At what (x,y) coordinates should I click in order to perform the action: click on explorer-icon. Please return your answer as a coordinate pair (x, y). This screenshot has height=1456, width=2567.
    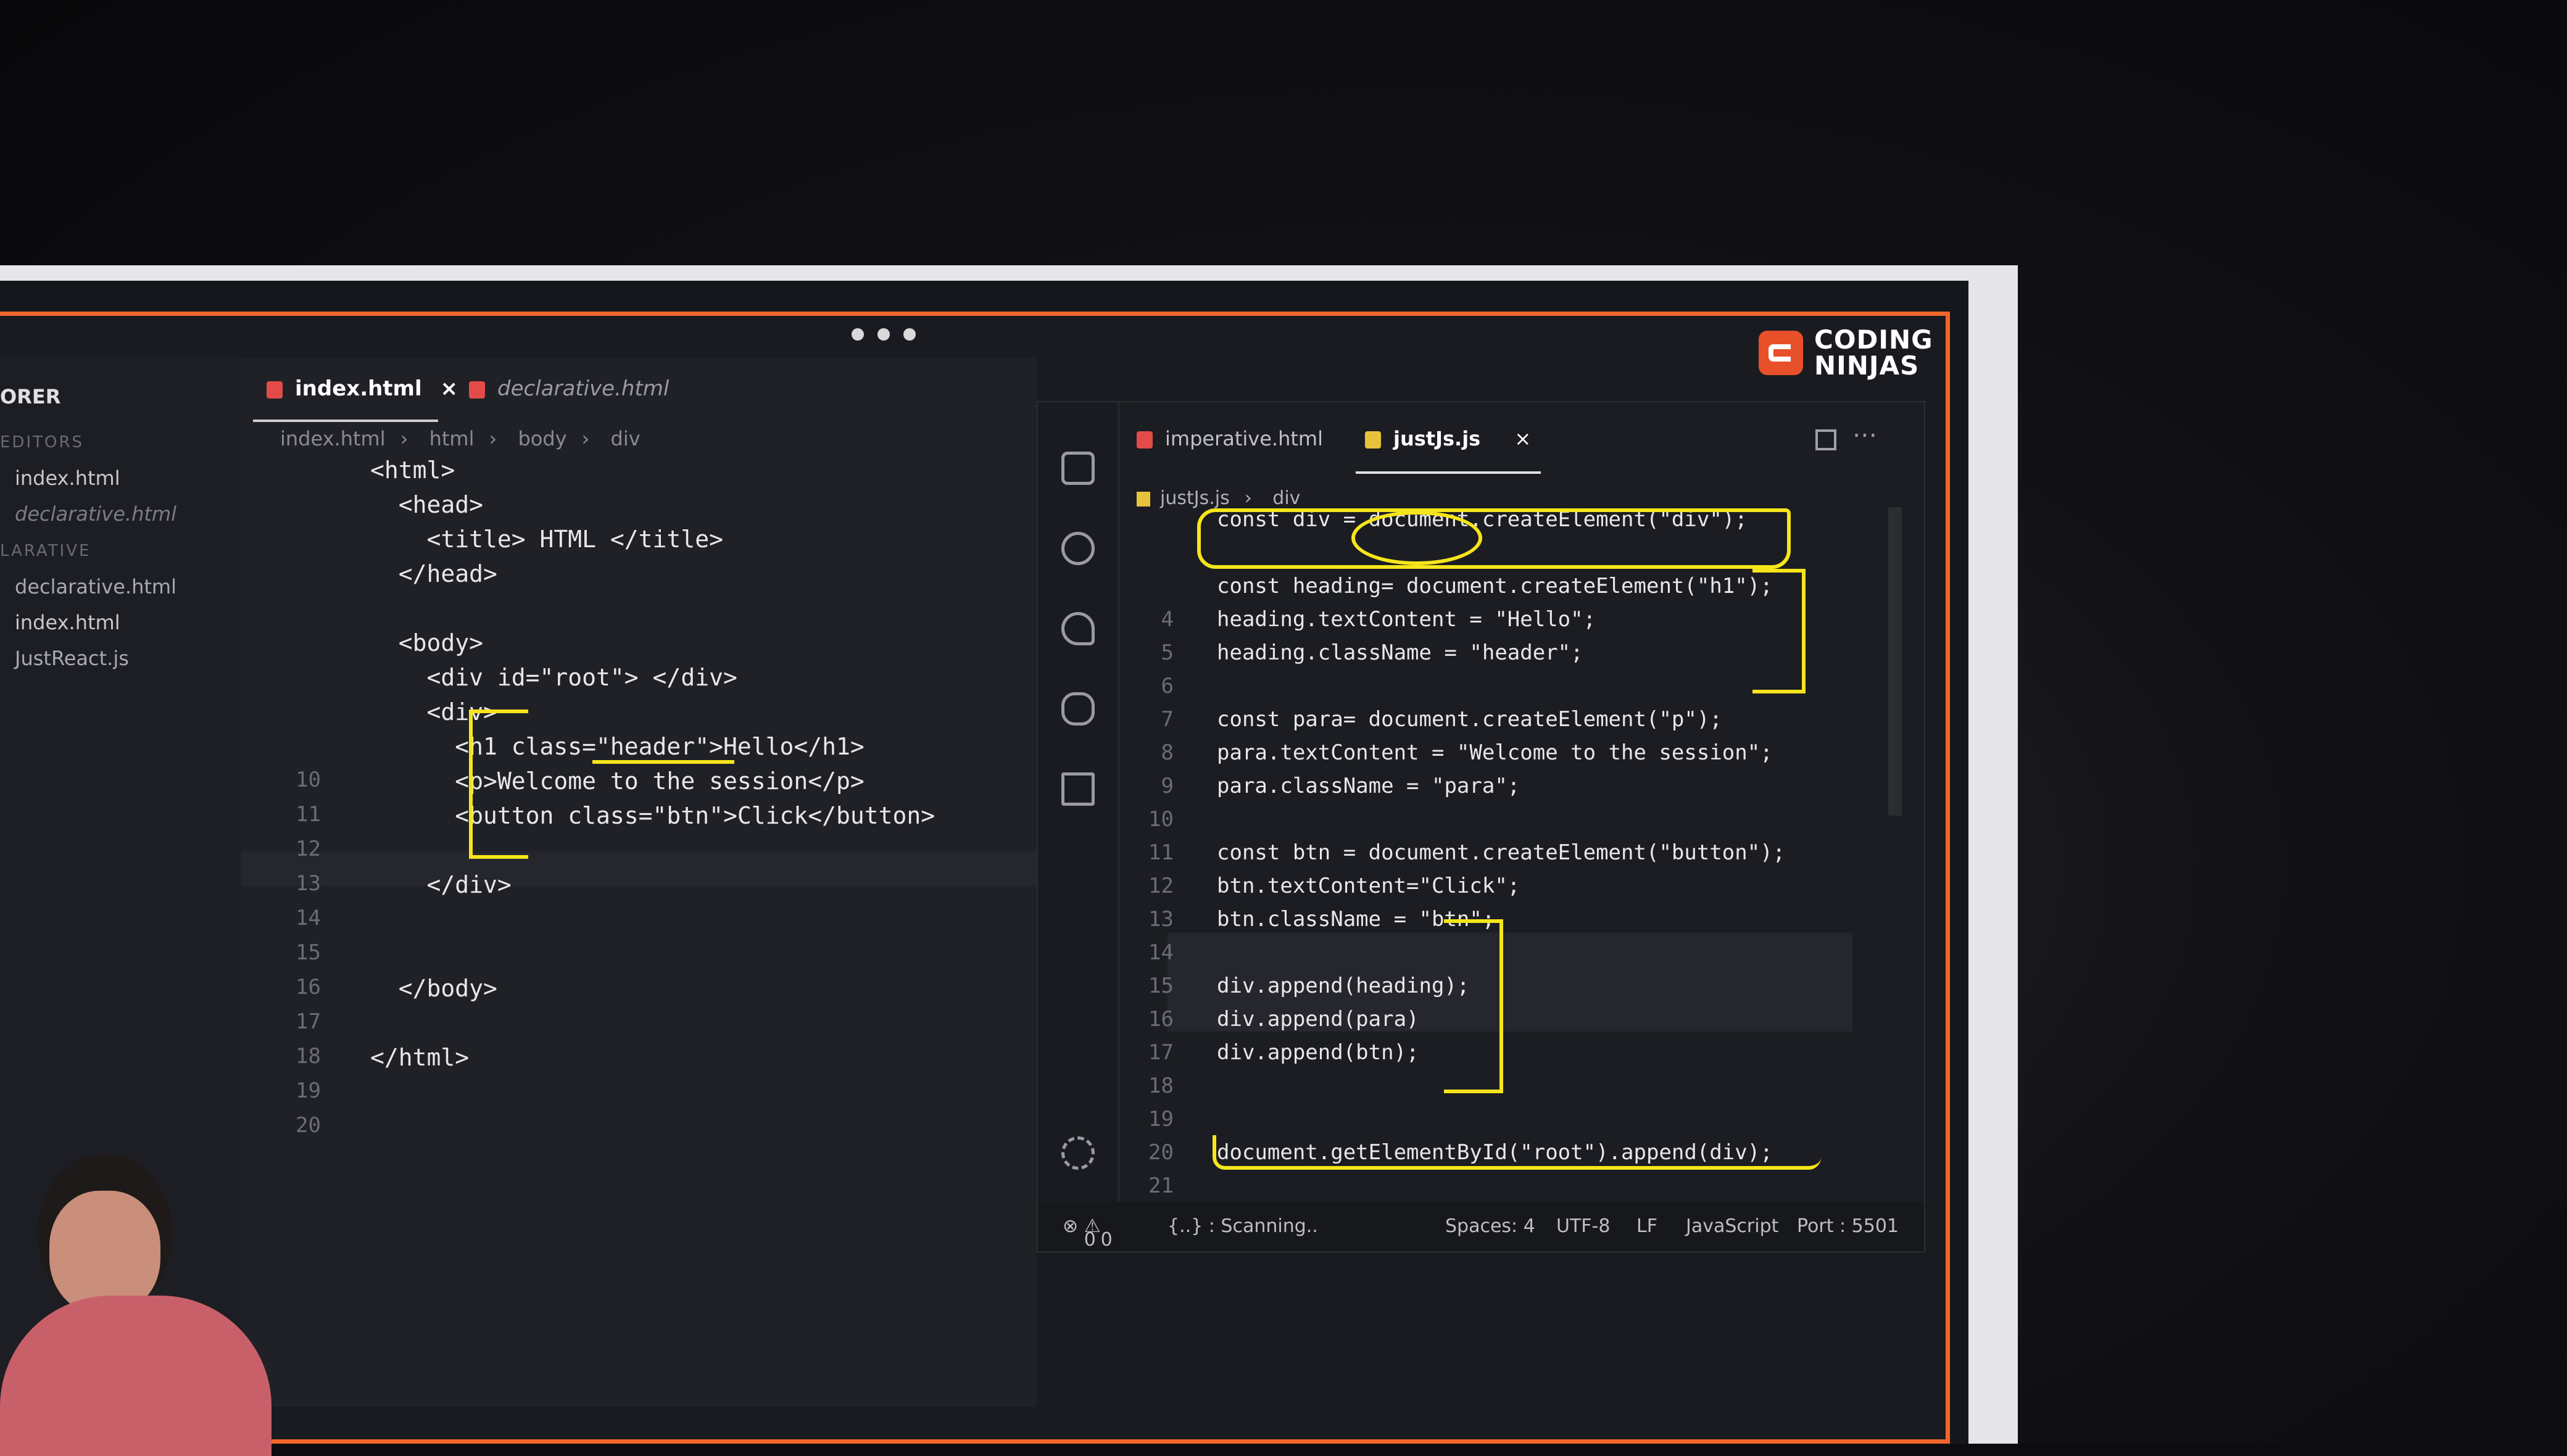
    Looking at the image, I should click on (1078, 469).